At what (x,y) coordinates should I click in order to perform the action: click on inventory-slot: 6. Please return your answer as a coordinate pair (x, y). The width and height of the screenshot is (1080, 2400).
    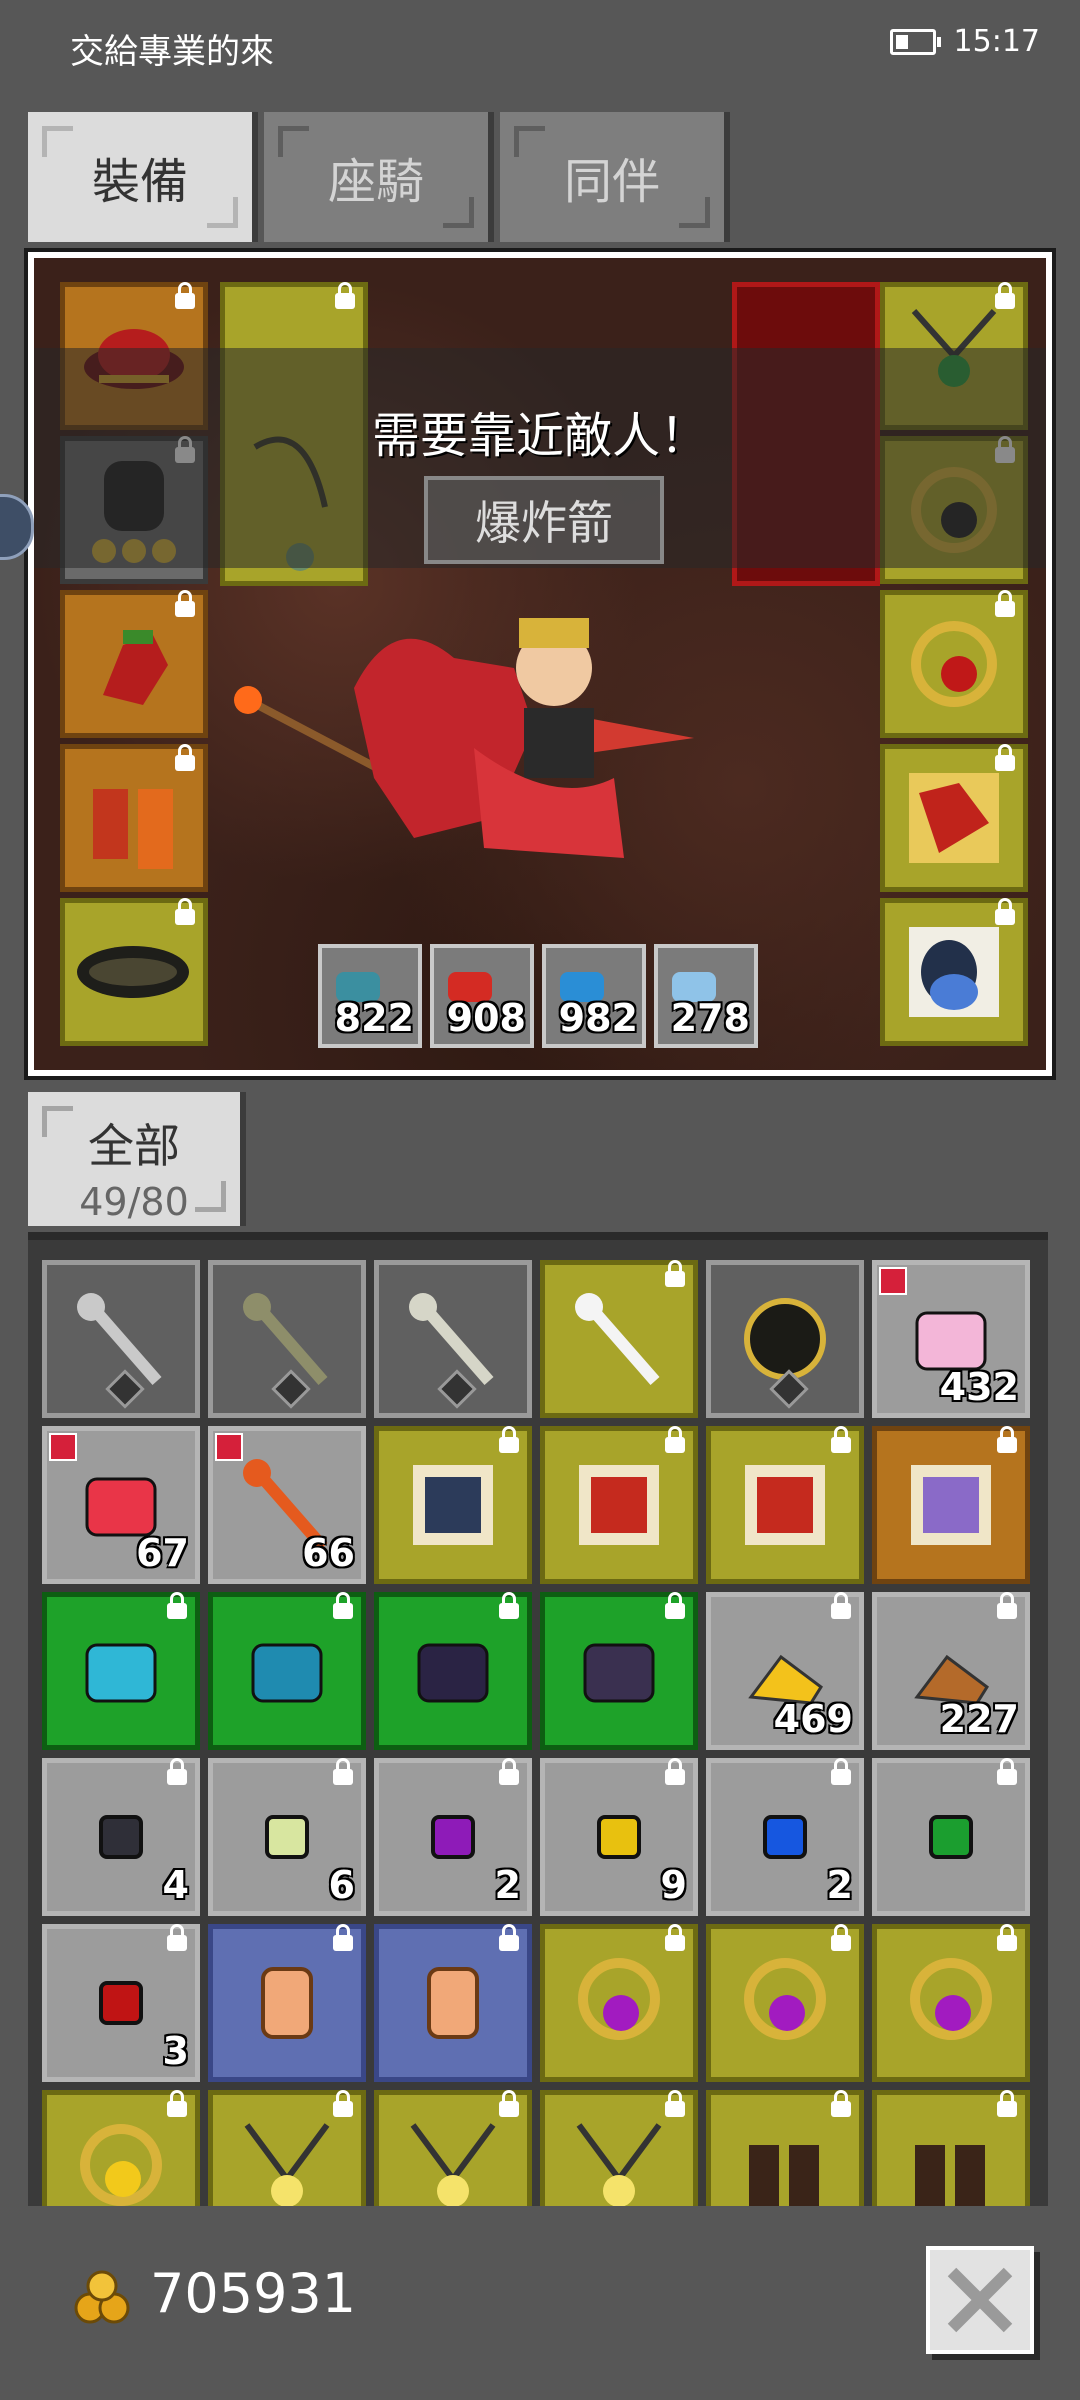
    Looking at the image, I should click on (287, 1837).